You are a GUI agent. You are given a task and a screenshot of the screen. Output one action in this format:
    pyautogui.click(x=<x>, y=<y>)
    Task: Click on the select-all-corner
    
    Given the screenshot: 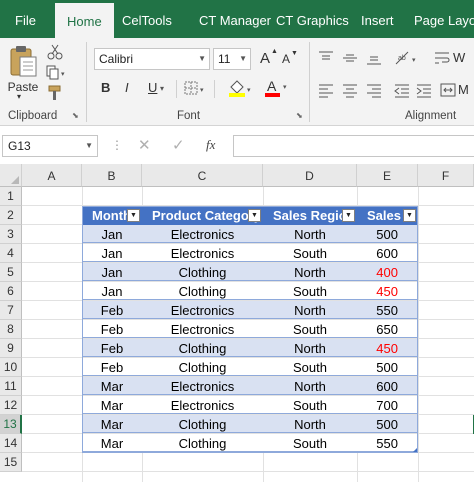 What is the action you would take?
    pyautogui.click(x=11, y=175)
    